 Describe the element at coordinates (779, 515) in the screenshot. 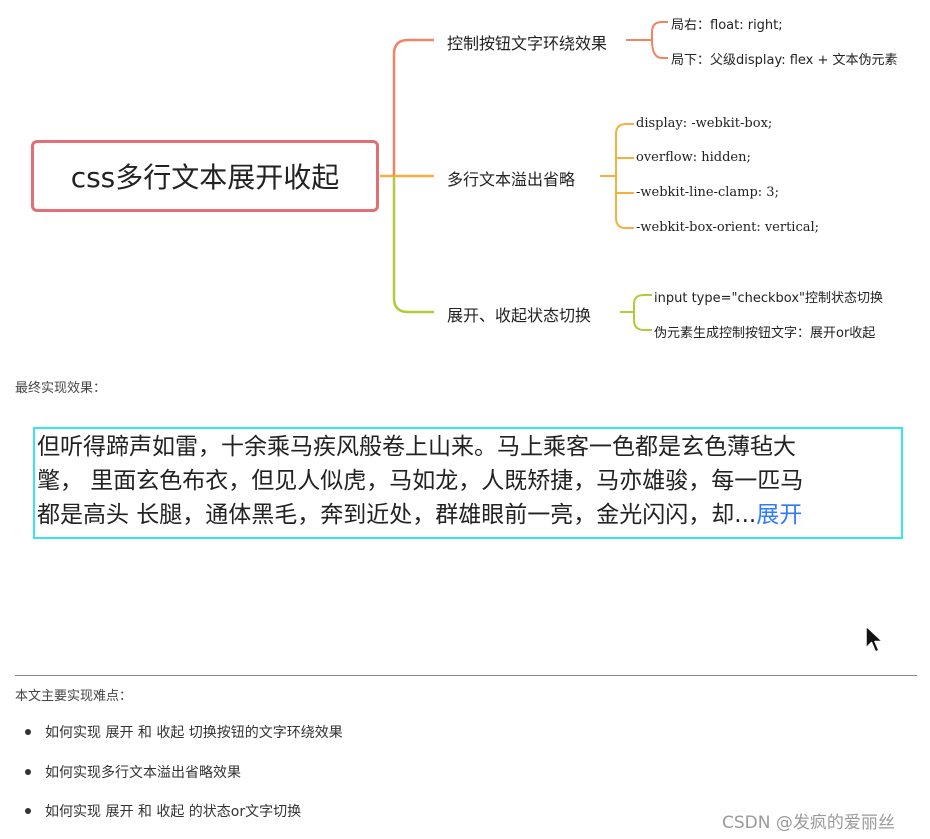

I see `expand-button: 展开` at that location.